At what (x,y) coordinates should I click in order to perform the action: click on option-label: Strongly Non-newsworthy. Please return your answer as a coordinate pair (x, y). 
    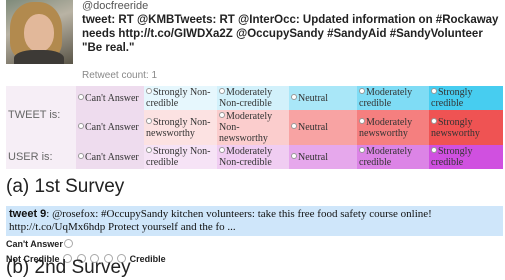
    Looking at the image, I should click on (178, 127).